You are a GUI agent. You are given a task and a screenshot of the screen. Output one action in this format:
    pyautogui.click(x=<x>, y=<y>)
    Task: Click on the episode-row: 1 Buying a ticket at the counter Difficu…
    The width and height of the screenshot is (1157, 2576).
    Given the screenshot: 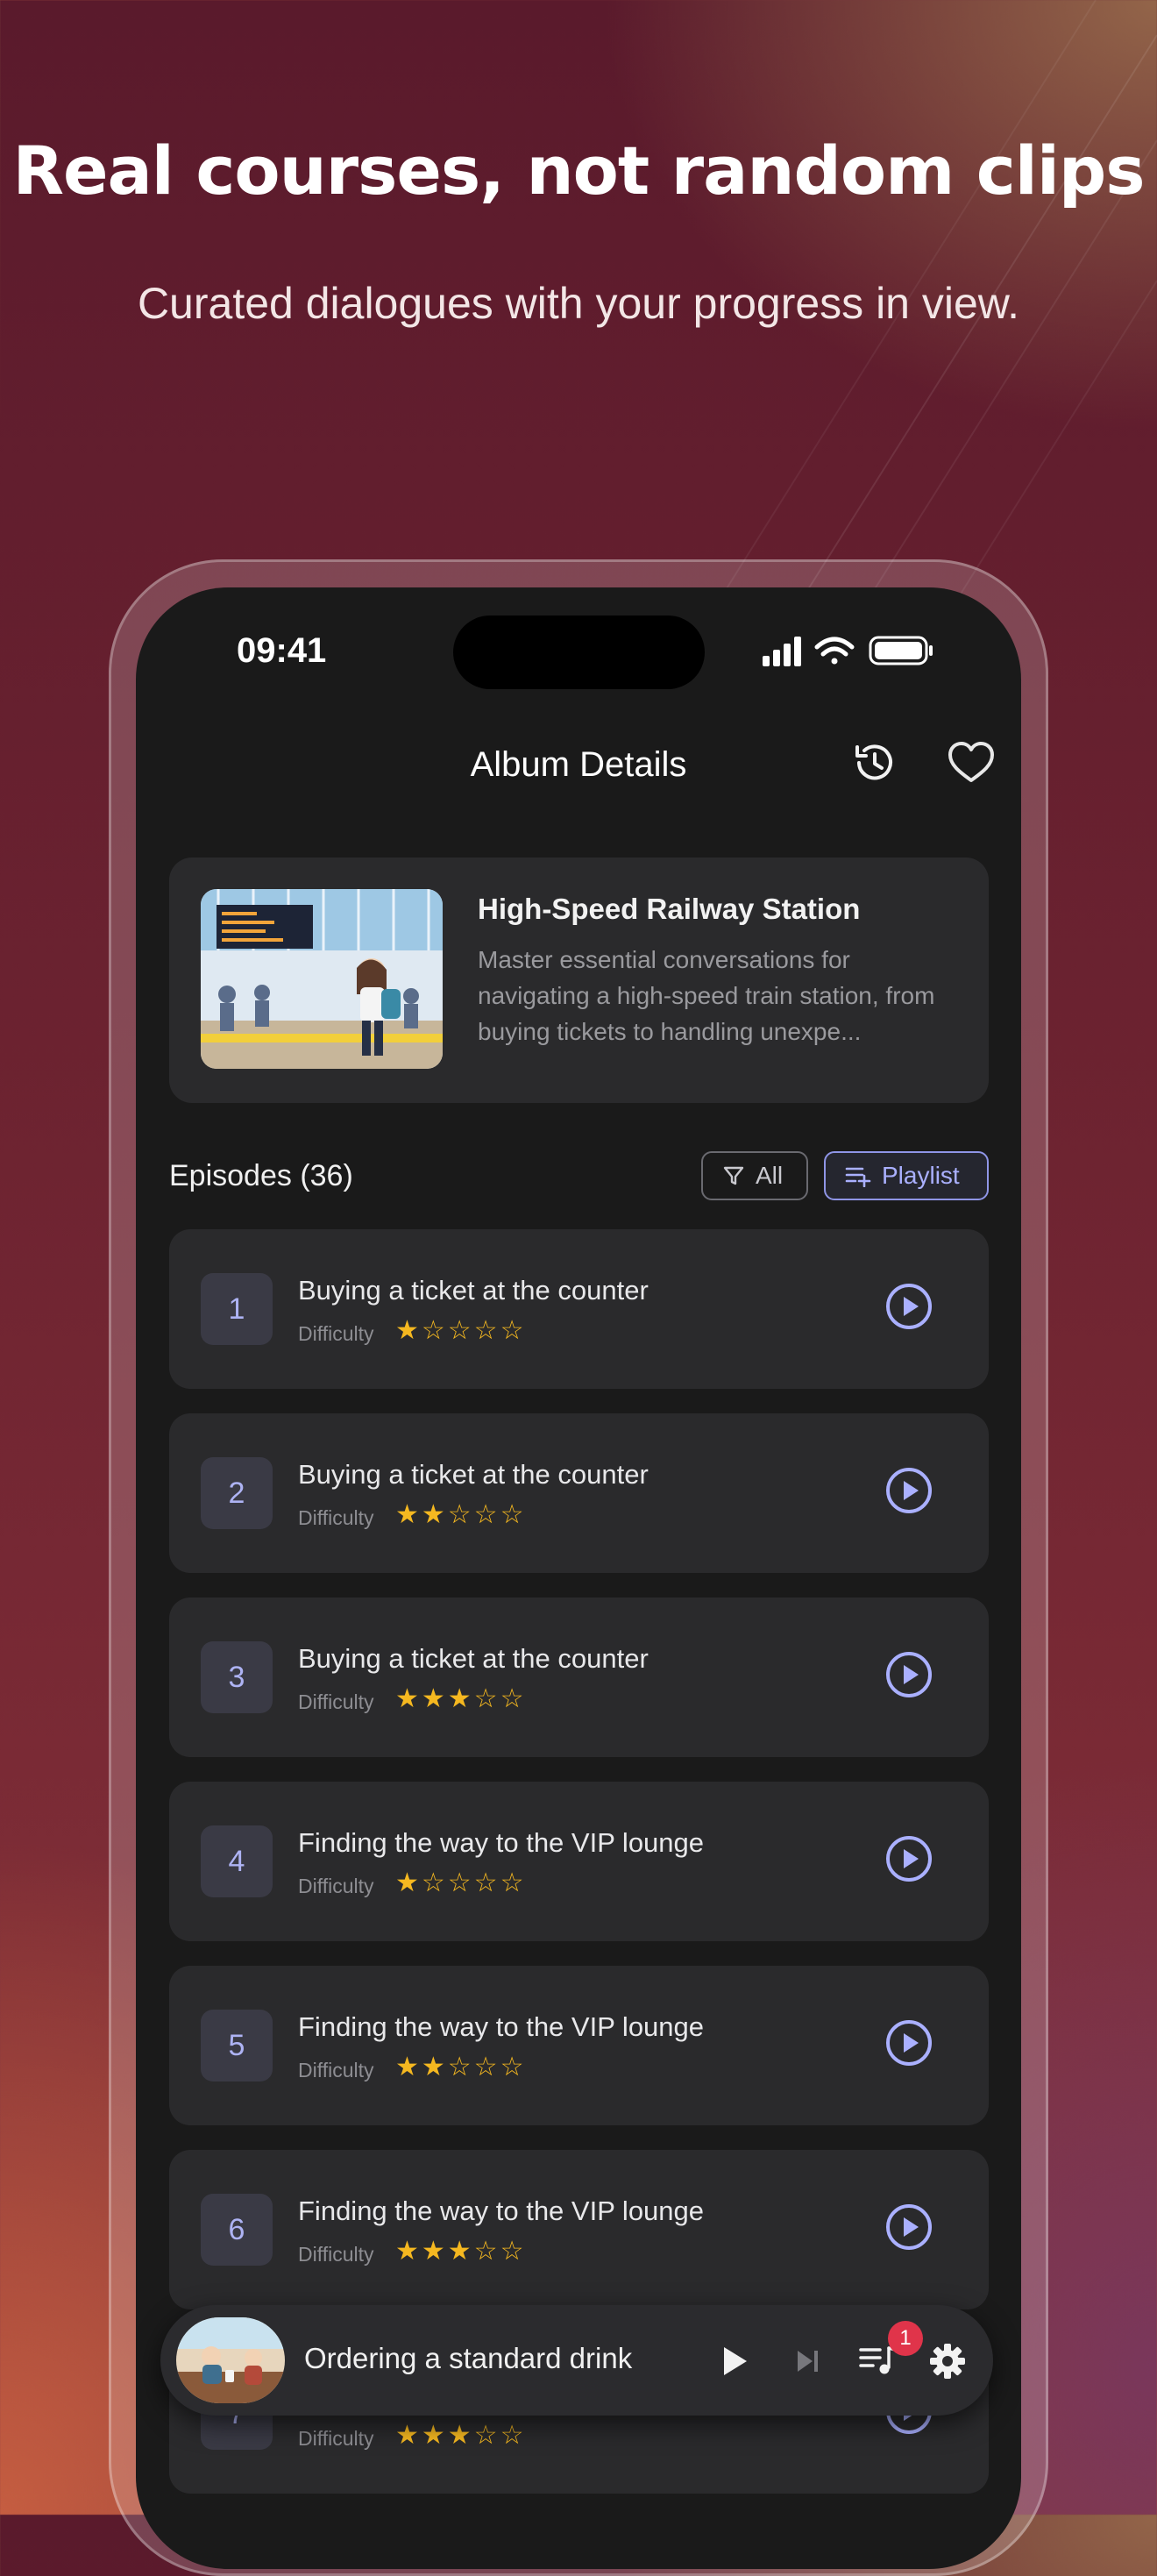 What is the action you would take?
    pyautogui.click(x=579, y=1309)
    